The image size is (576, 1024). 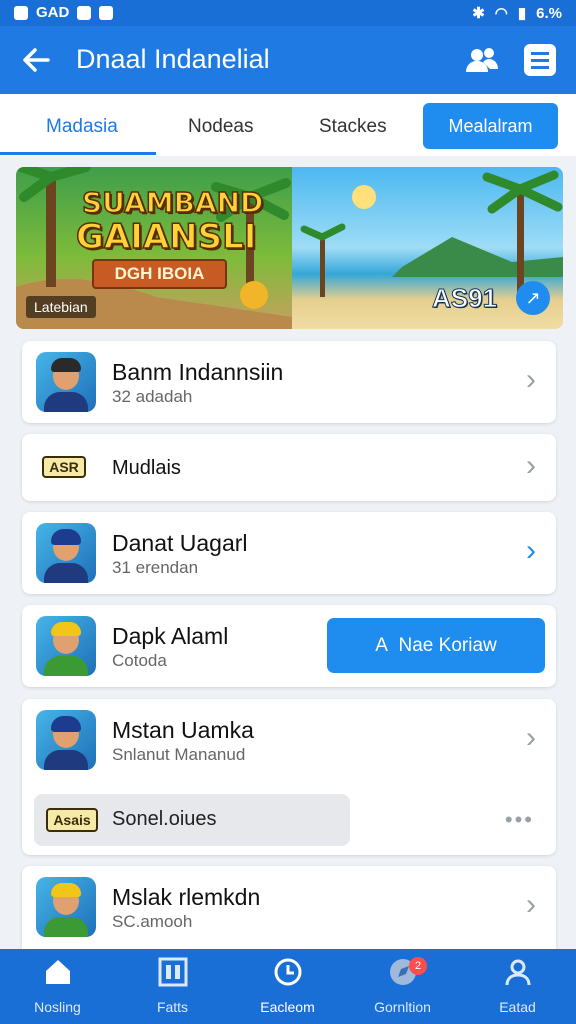 What do you see at coordinates (522, 13) in the screenshot?
I see `signal-icon: ▮` at bounding box center [522, 13].